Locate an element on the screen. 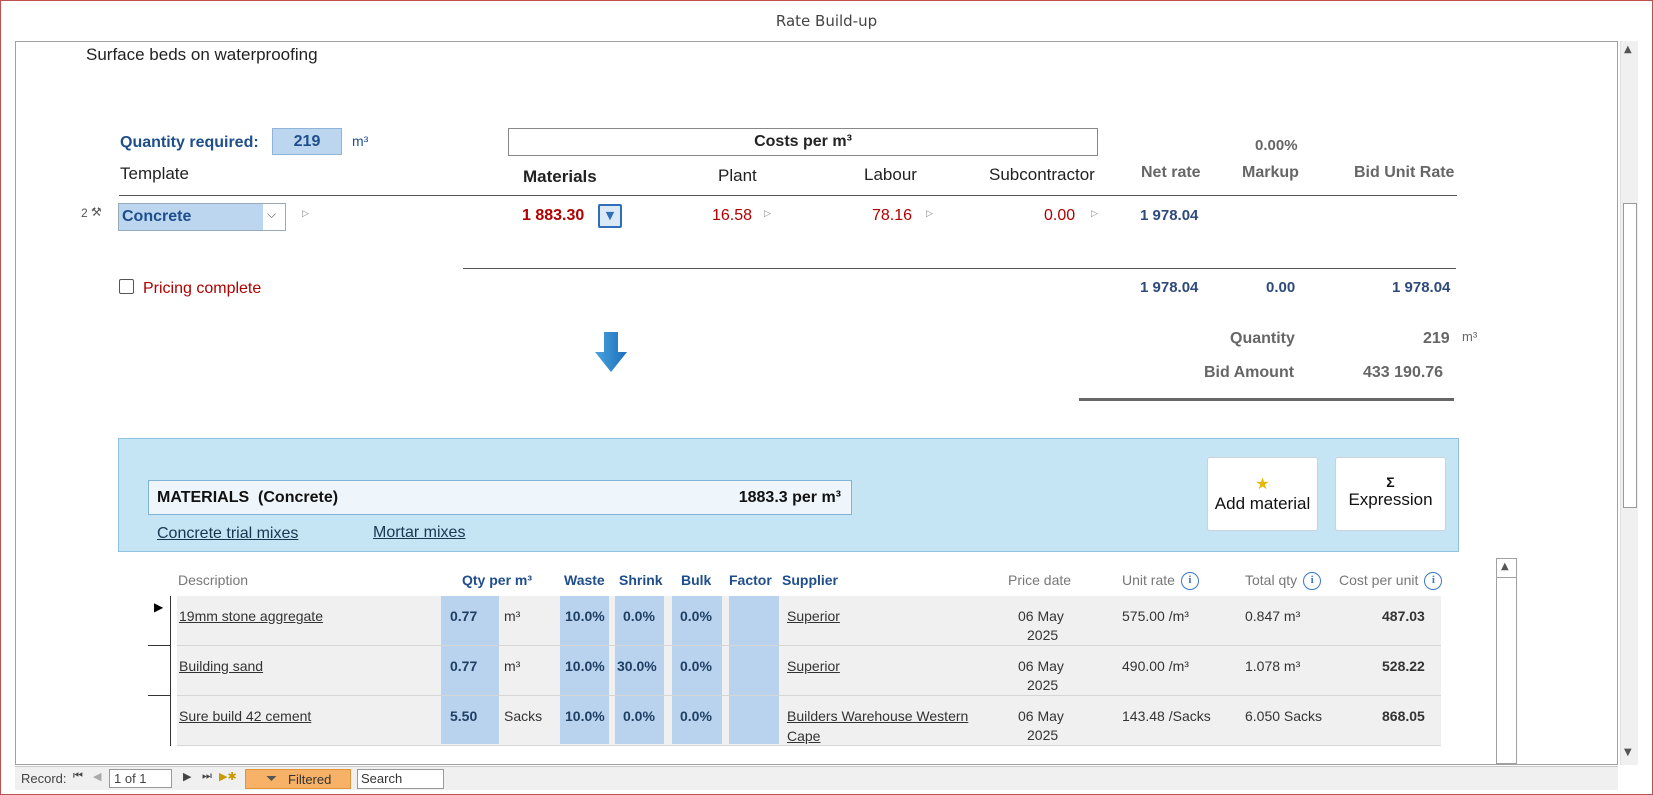 Image resolution: width=1653 pixels, height=795 pixels. editable-cell-background is located at coordinates (754, 670).